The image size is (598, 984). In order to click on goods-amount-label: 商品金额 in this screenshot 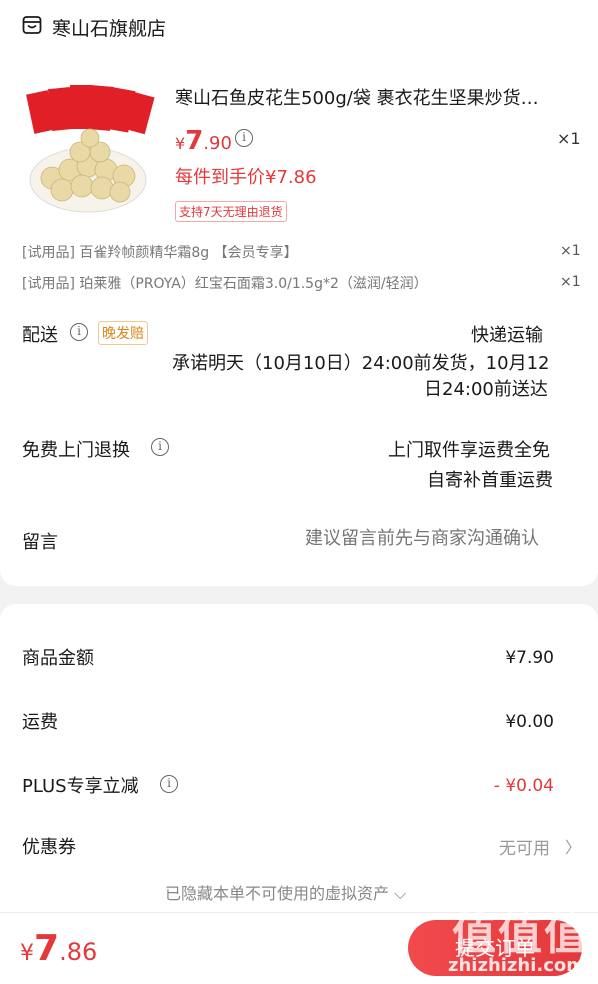, I will do `click(58, 658)`.